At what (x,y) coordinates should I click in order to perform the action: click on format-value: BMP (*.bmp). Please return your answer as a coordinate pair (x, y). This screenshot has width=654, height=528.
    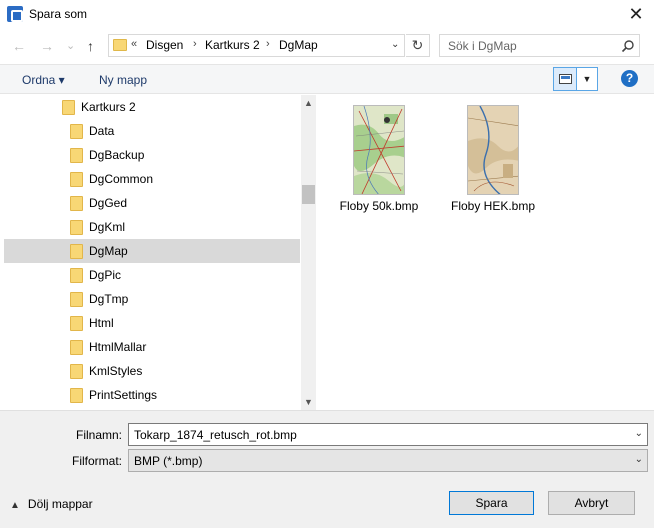
    Looking at the image, I should click on (168, 461).